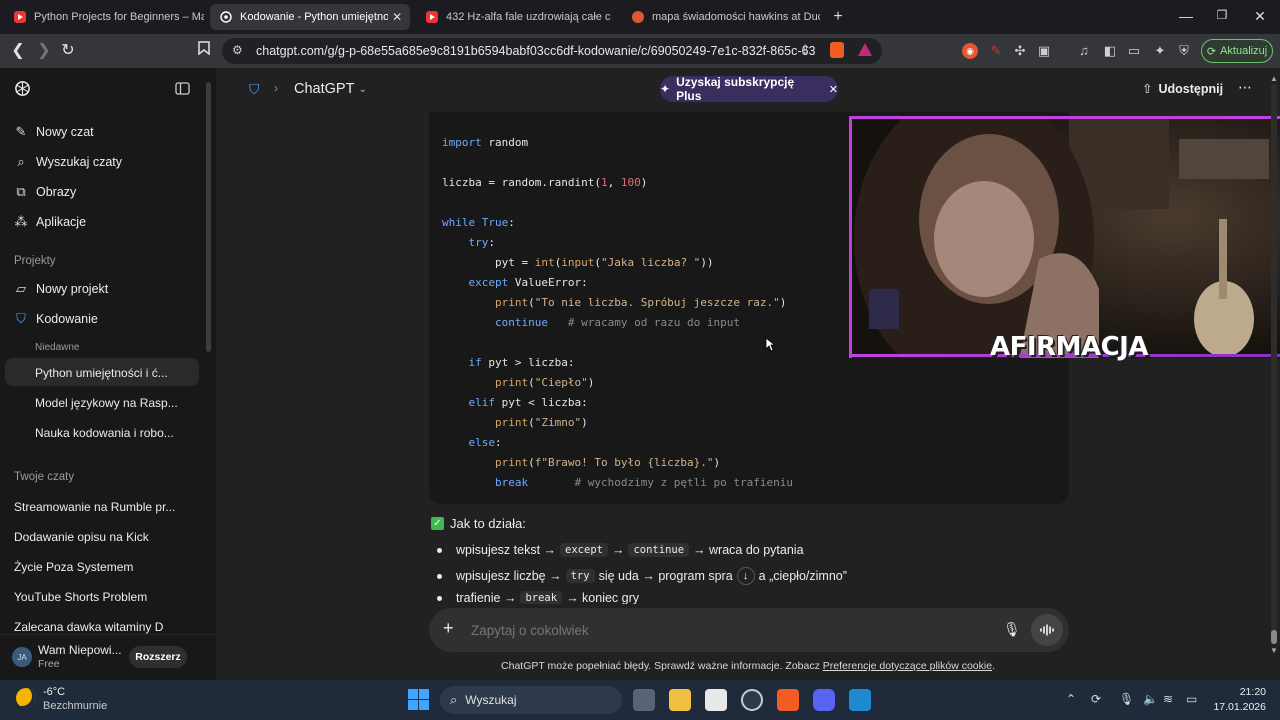  I want to click on voice-mode-button, so click(1047, 630).